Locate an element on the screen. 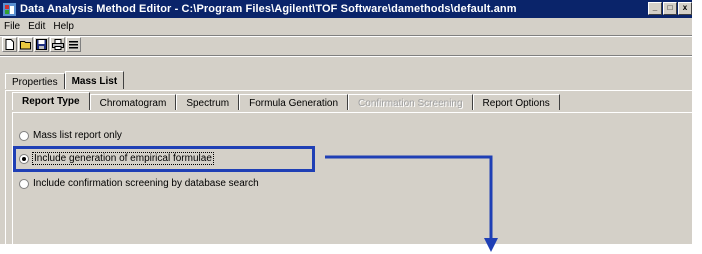 The height and width of the screenshot is (254, 702). app-icon is located at coordinates (9, 9).